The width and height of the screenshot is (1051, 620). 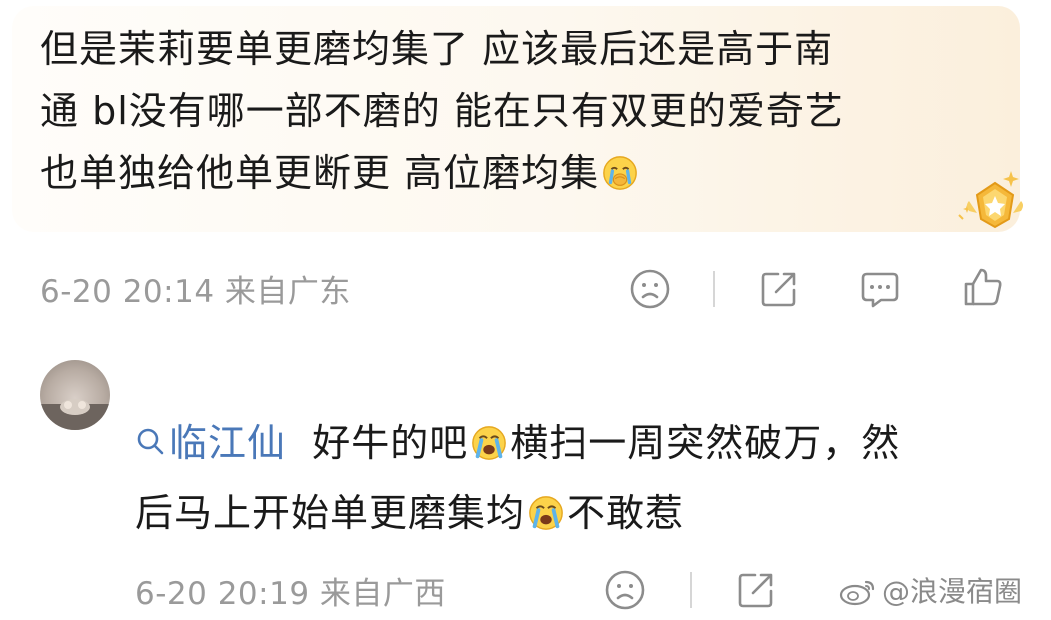 I want to click on weibo-logo-icon, so click(x=857, y=593).